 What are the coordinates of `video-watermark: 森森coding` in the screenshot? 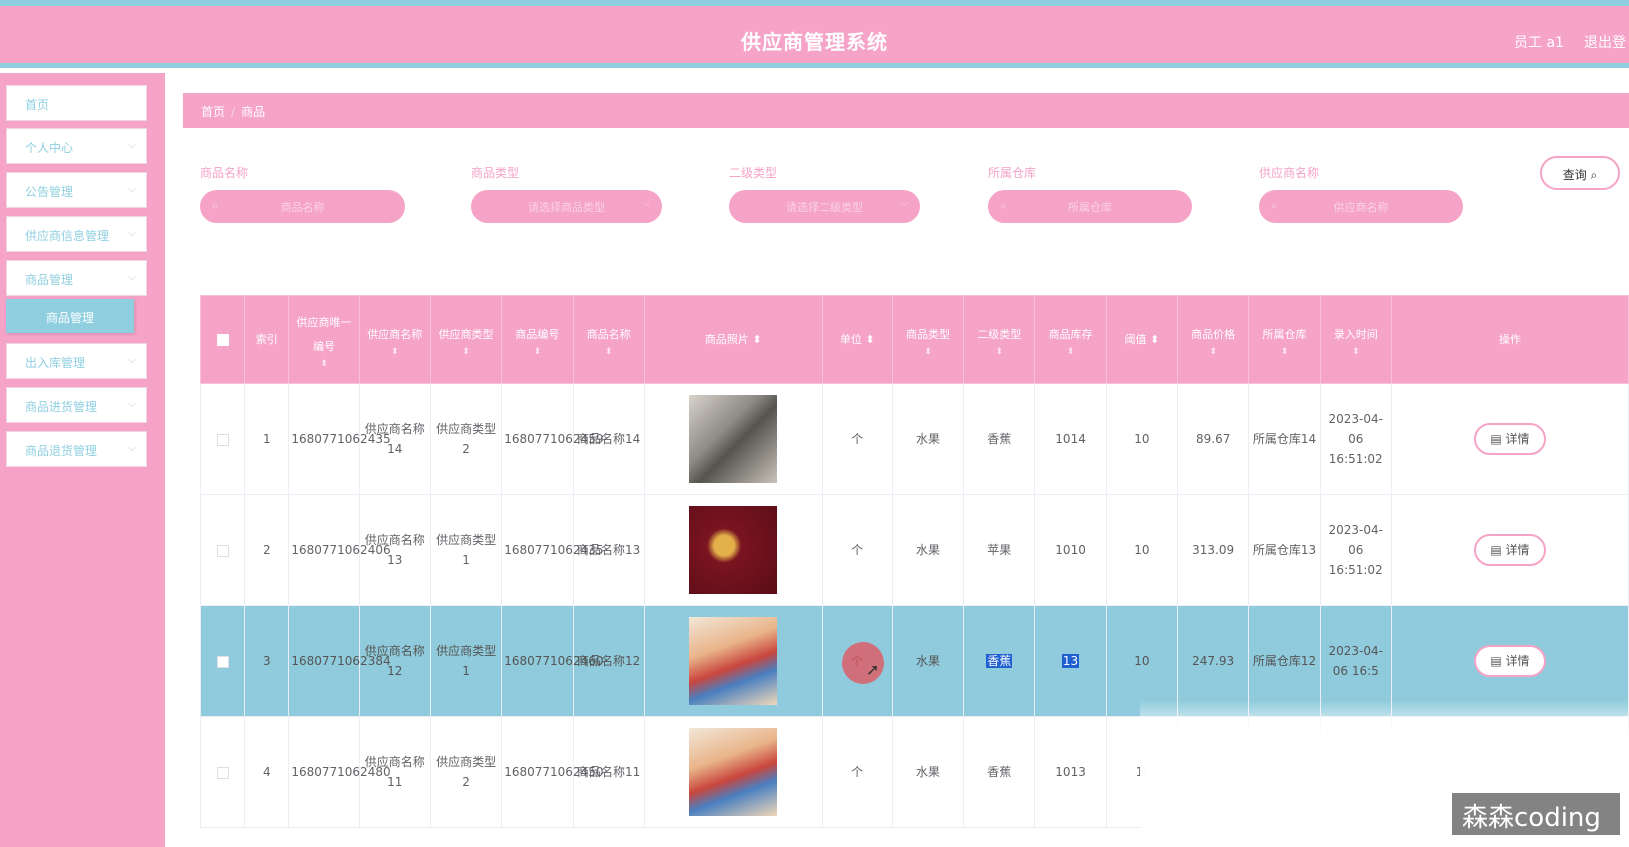 It's located at (1536, 814).